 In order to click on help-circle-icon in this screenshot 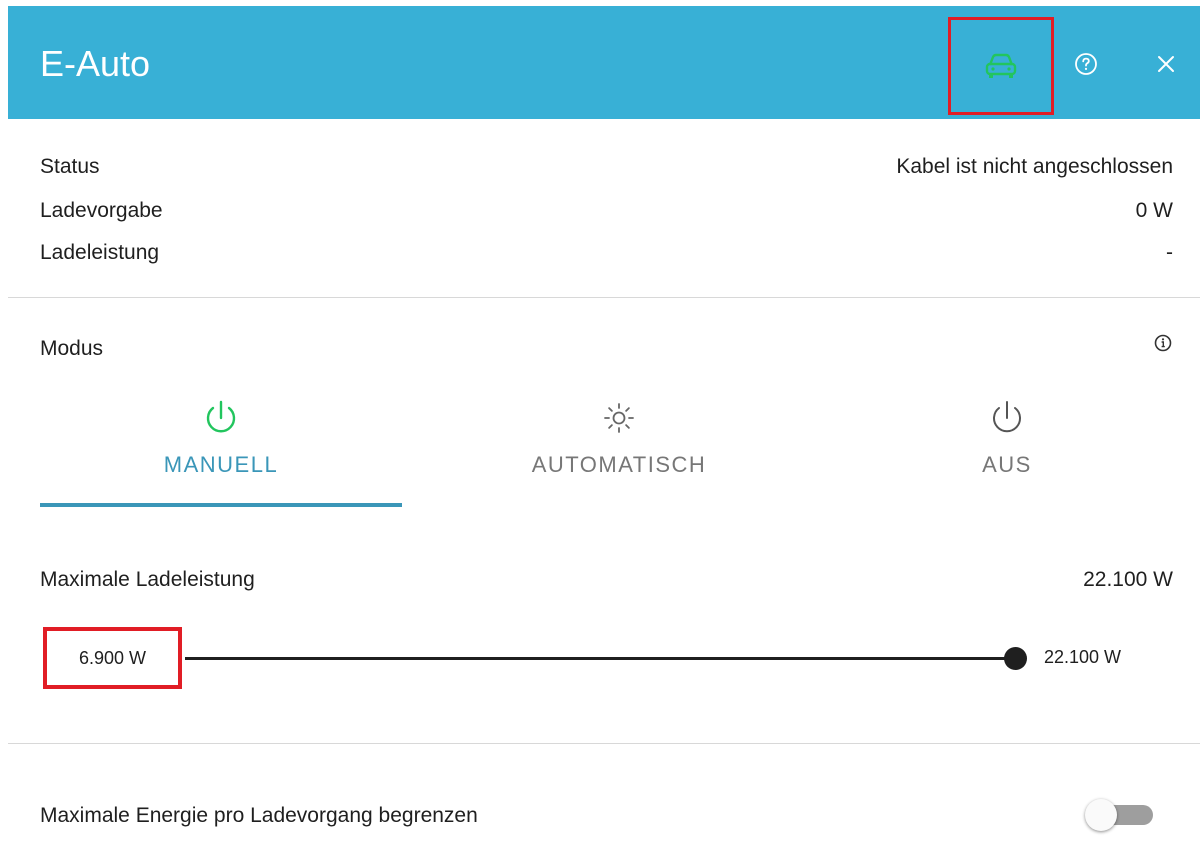, I will do `click(1086, 64)`.